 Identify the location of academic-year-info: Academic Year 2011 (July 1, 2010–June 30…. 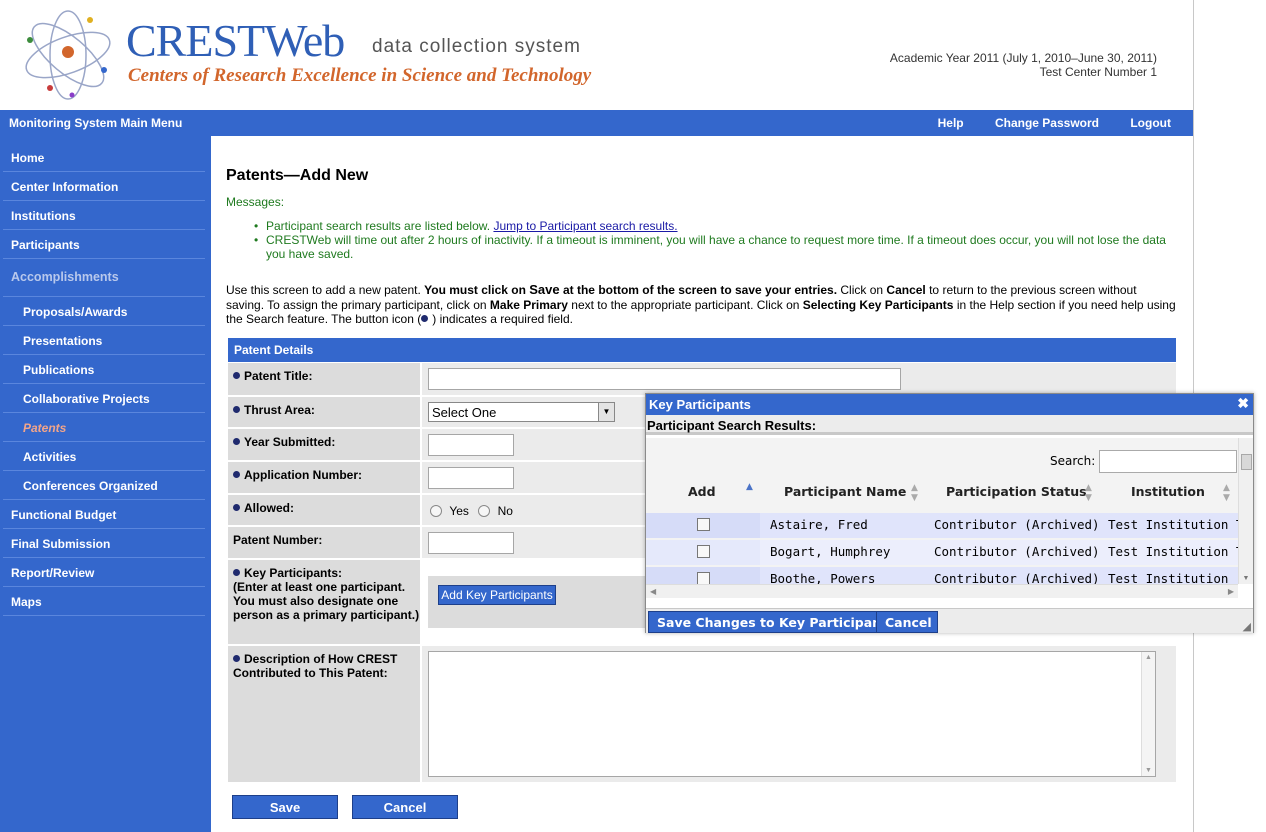
(1023, 65).